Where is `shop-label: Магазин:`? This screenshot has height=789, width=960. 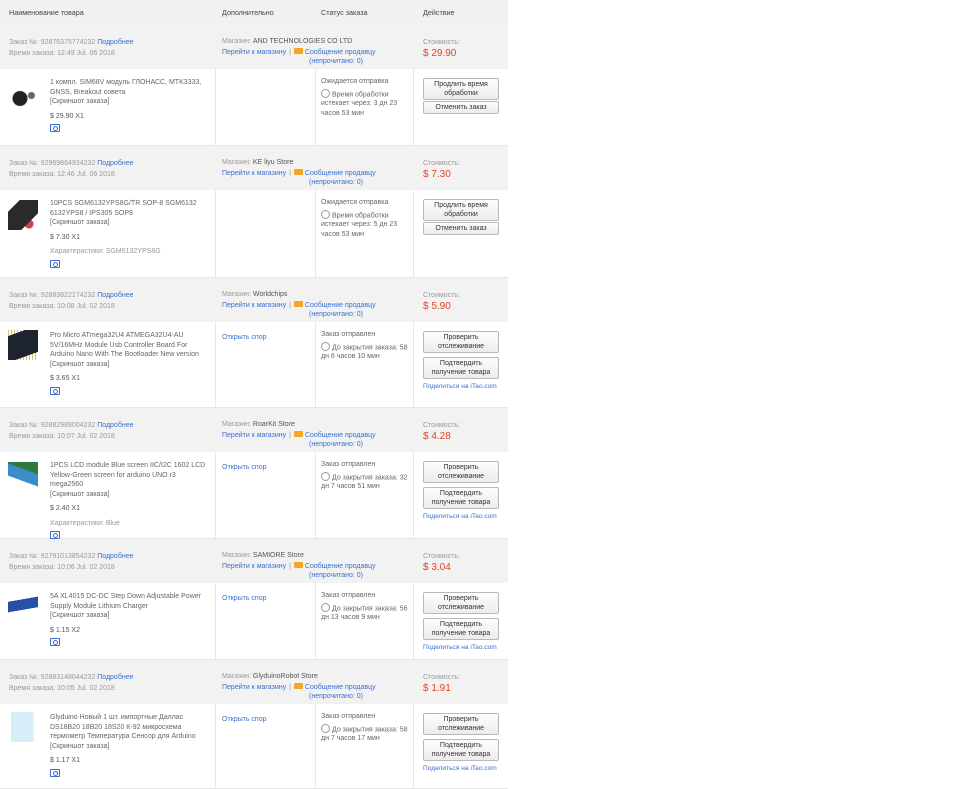 shop-label: Магазин: is located at coordinates (236, 162).